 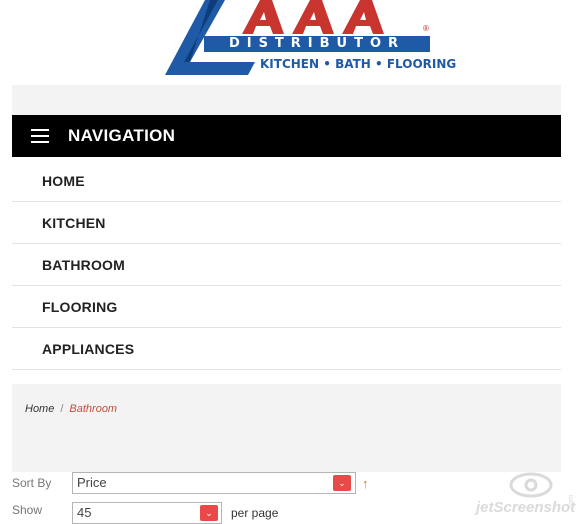 I want to click on navigation-bar: NAVIGATION, so click(x=286, y=136).